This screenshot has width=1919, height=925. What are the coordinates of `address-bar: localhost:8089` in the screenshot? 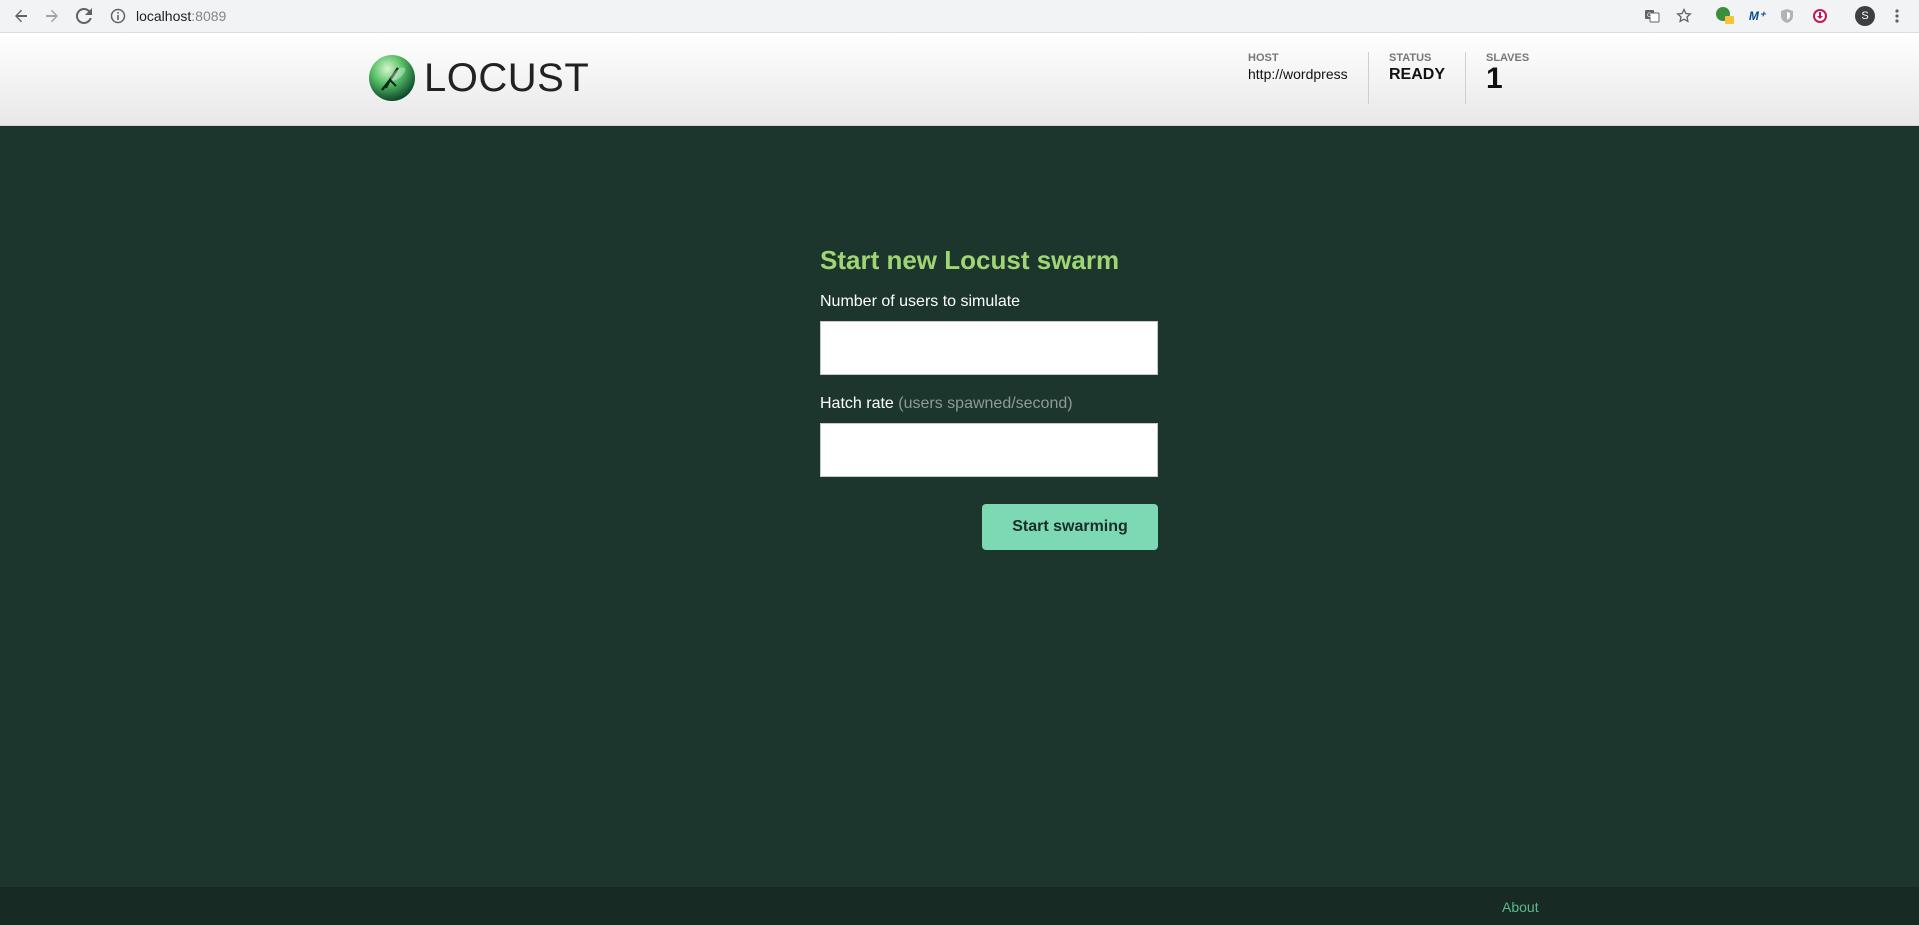 It's located at (860, 16).